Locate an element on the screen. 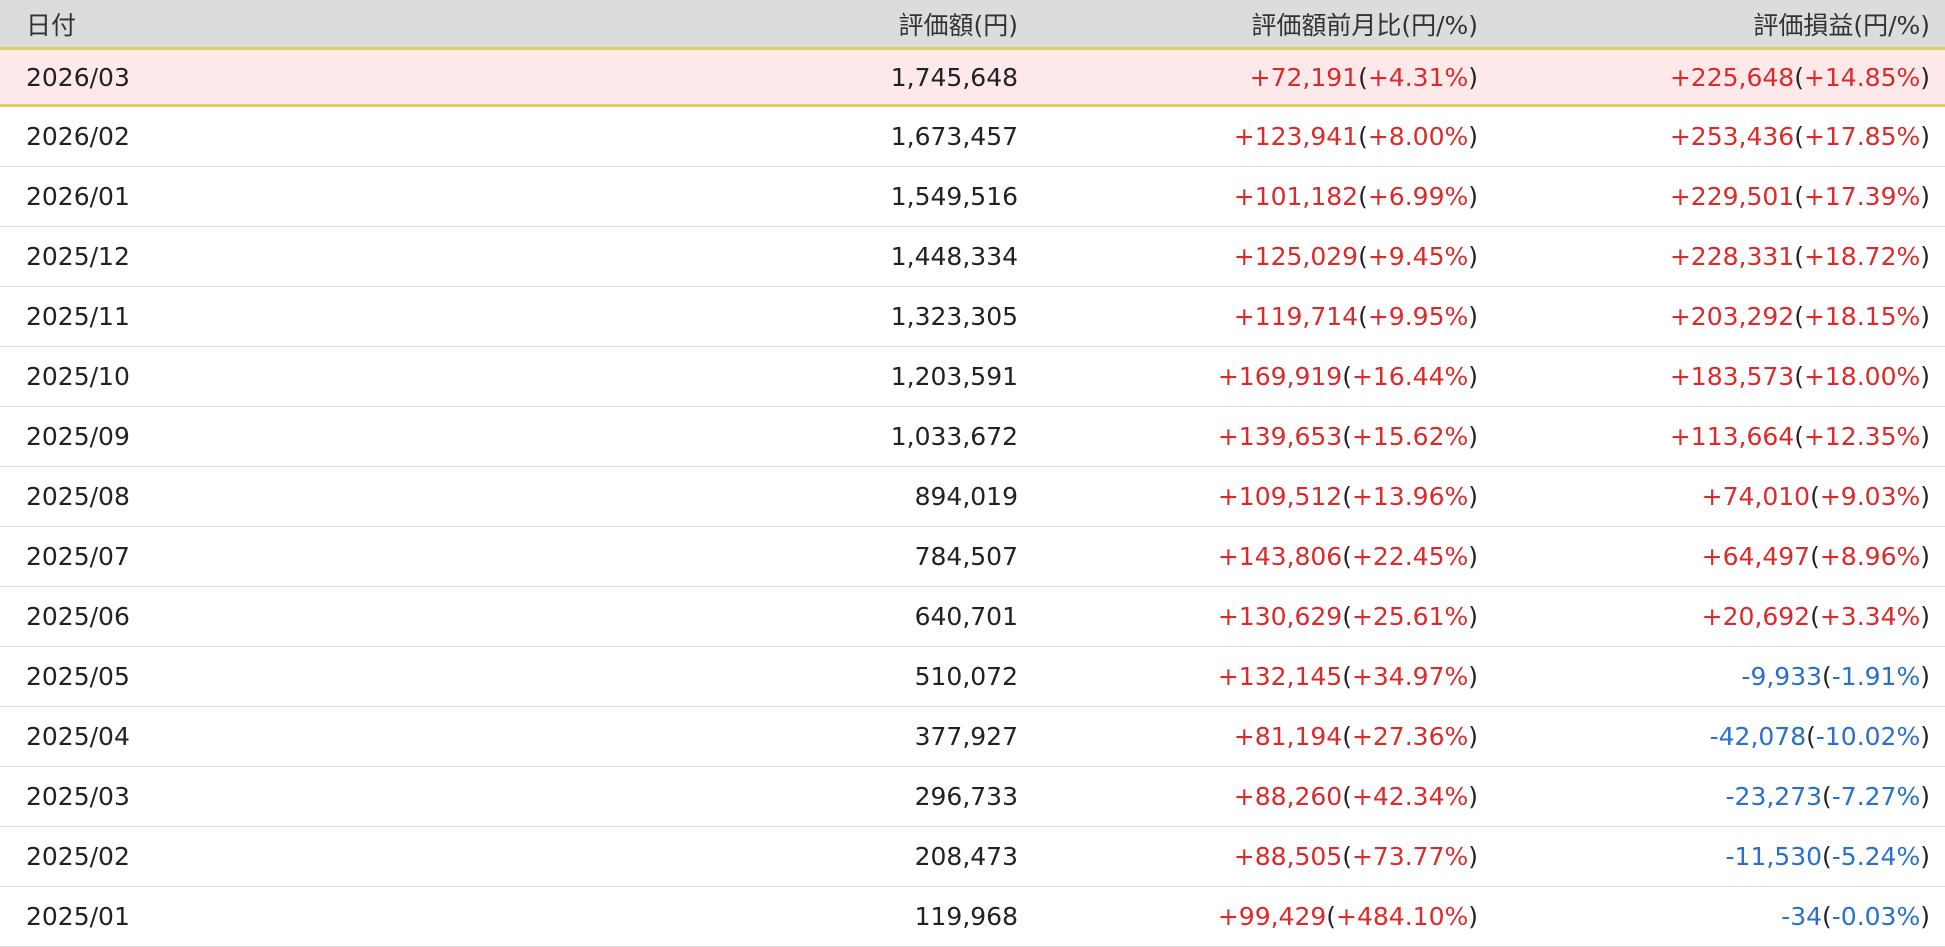 The image size is (1945, 947). row-date: 2025/09 is located at coordinates (78, 436).